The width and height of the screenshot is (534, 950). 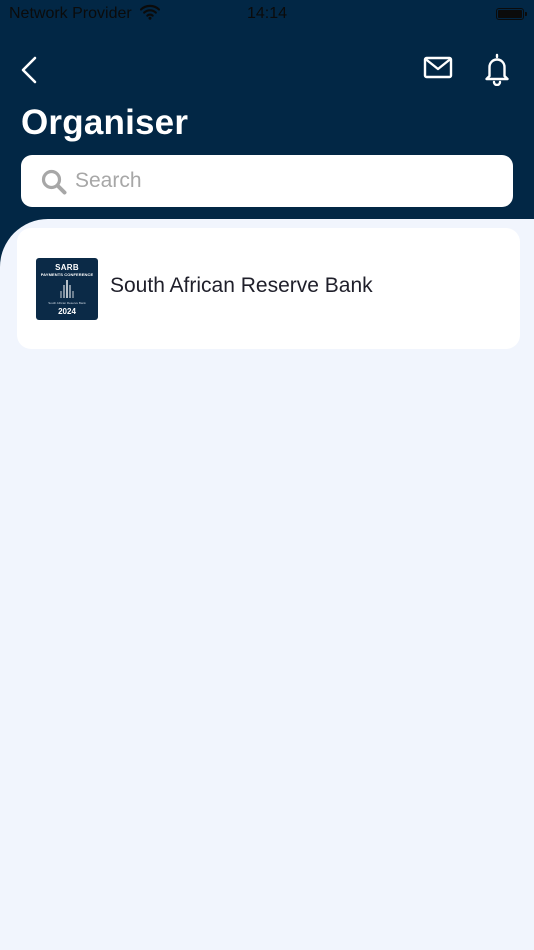 I want to click on logo-line-1: SARB, so click(x=67, y=267).